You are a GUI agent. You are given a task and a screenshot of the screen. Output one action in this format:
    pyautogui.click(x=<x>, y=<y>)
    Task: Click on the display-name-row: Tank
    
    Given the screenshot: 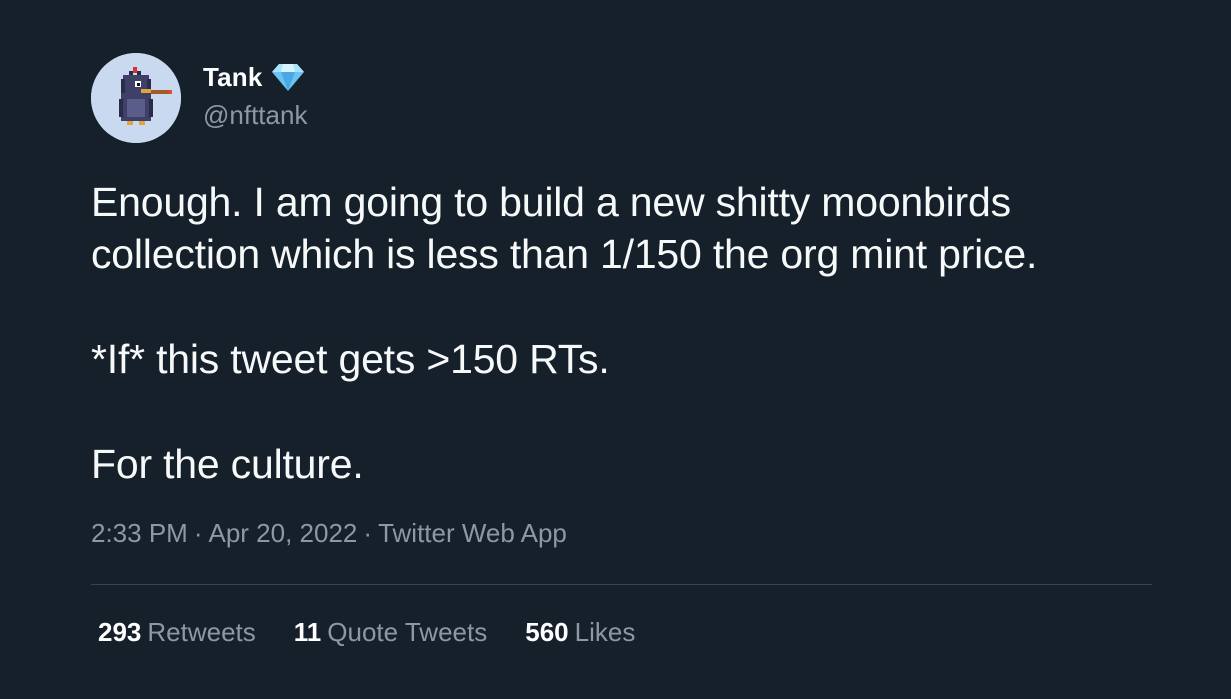 What is the action you would take?
    pyautogui.click(x=255, y=77)
    